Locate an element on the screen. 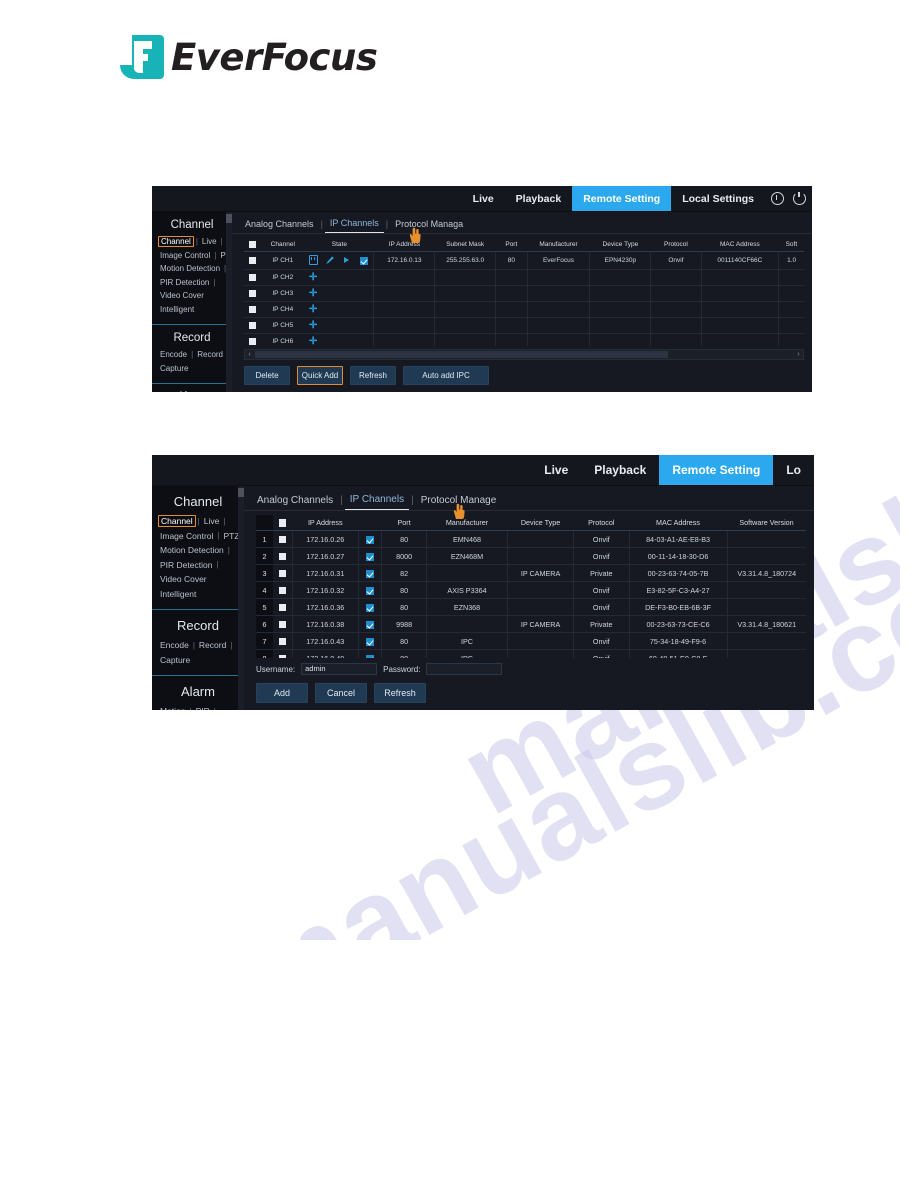  info-icon is located at coordinates (777, 198).